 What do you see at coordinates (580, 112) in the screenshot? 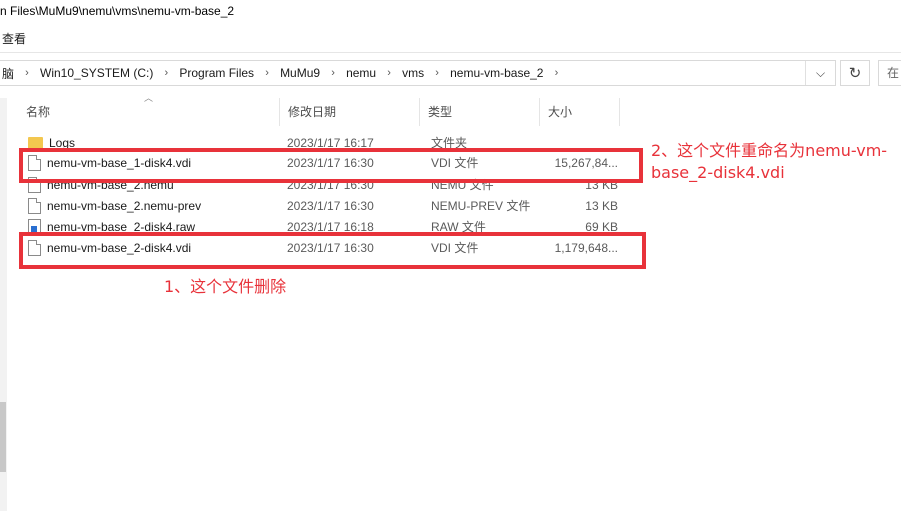
I see `column-header-size: 大小` at bounding box center [580, 112].